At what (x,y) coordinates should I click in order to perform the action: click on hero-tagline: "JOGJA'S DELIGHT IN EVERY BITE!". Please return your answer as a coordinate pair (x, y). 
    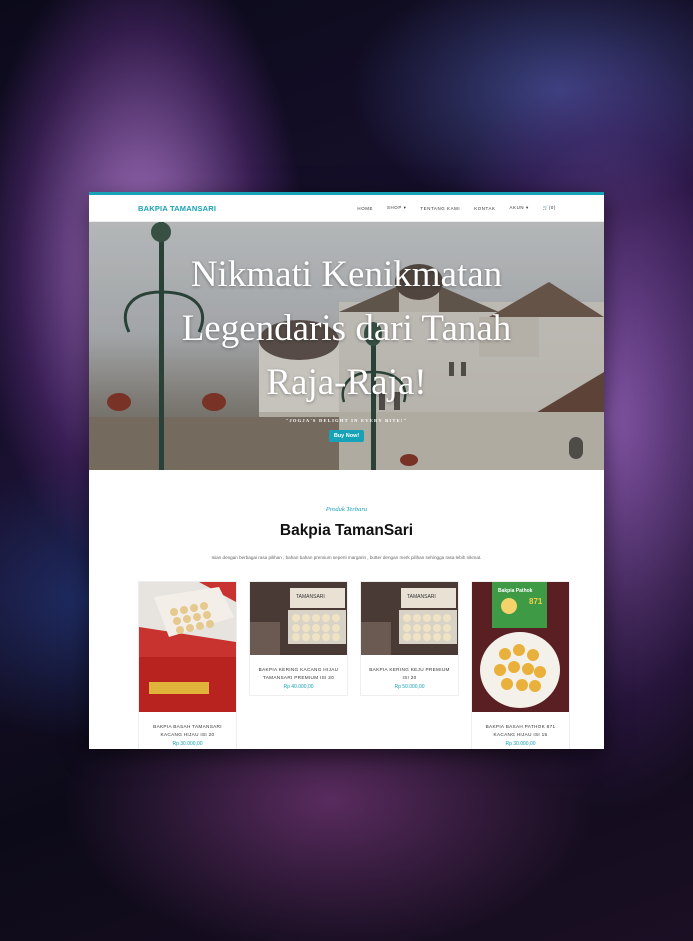
    Looking at the image, I should click on (346, 420).